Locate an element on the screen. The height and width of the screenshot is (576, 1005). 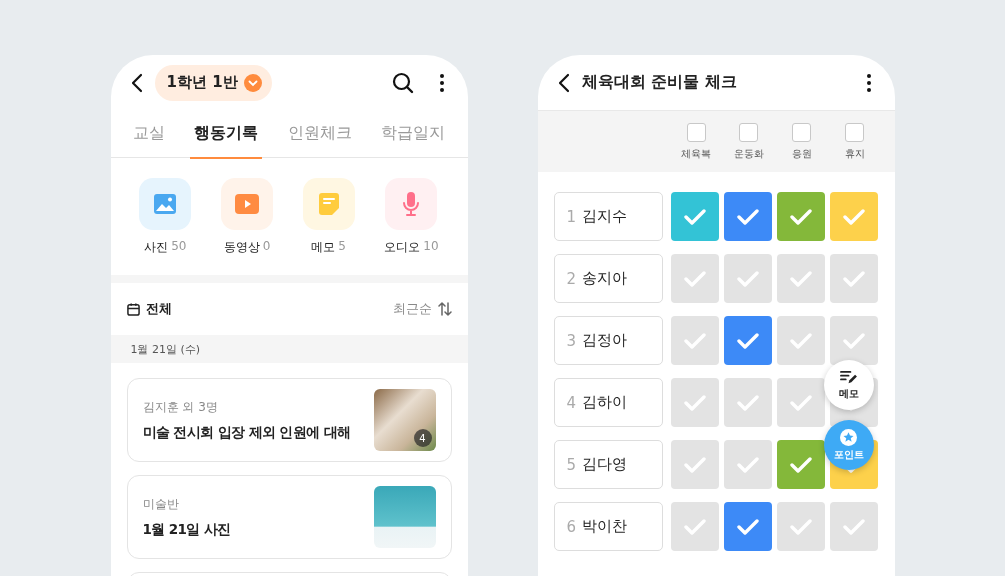
student-number: 6 is located at coordinates (571, 526).